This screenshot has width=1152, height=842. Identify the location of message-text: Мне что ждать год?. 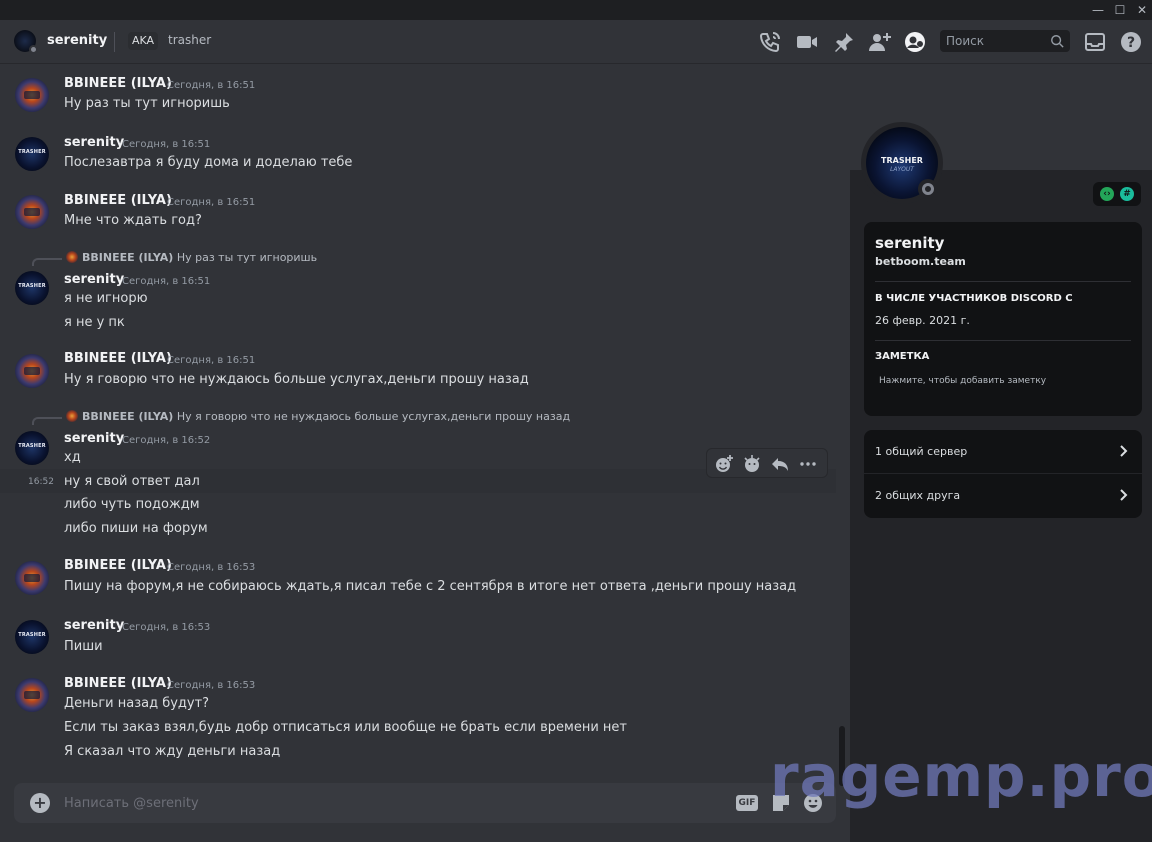
(133, 220).